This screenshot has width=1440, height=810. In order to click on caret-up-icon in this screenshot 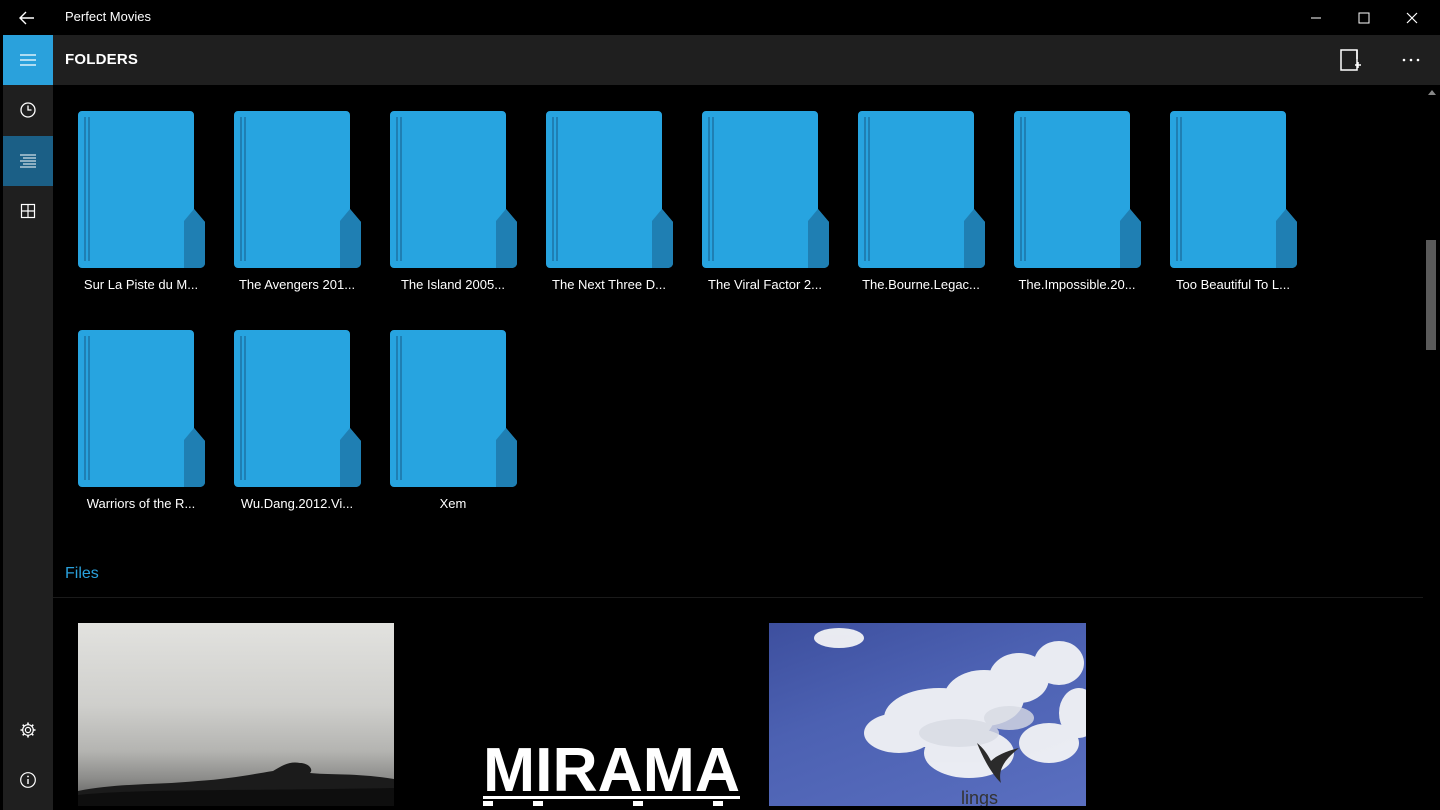, I will do `click(1431, 92)`.